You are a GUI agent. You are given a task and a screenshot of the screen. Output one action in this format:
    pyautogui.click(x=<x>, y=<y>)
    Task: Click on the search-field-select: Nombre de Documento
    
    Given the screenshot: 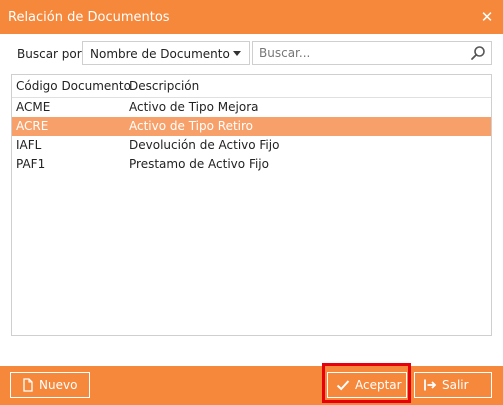 What is the action you would take?
    pyautogui.click(x=166, y=53)
    